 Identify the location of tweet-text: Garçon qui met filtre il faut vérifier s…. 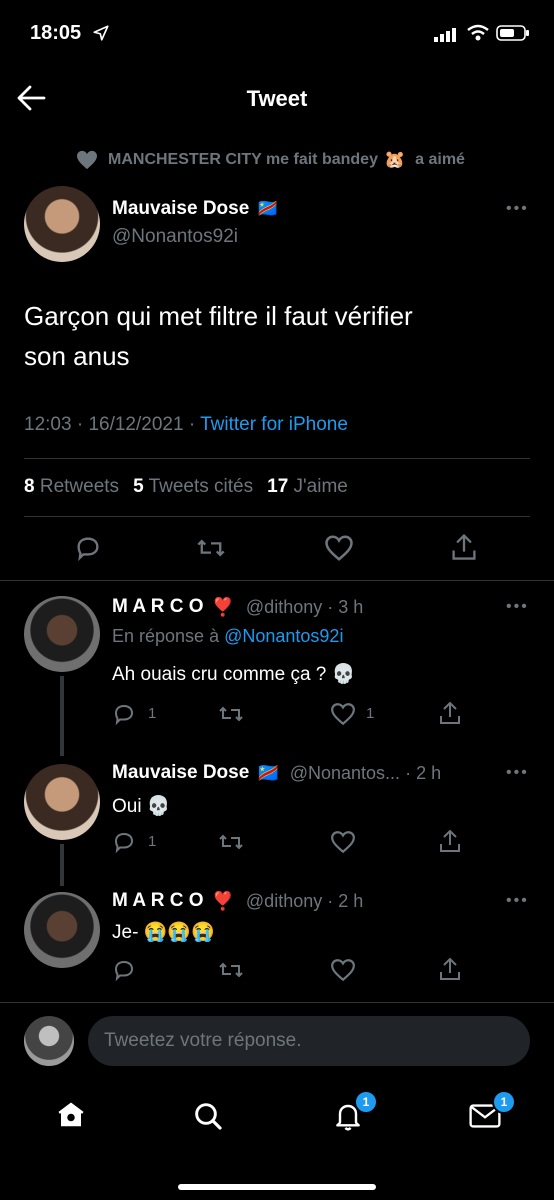
(279, 336).